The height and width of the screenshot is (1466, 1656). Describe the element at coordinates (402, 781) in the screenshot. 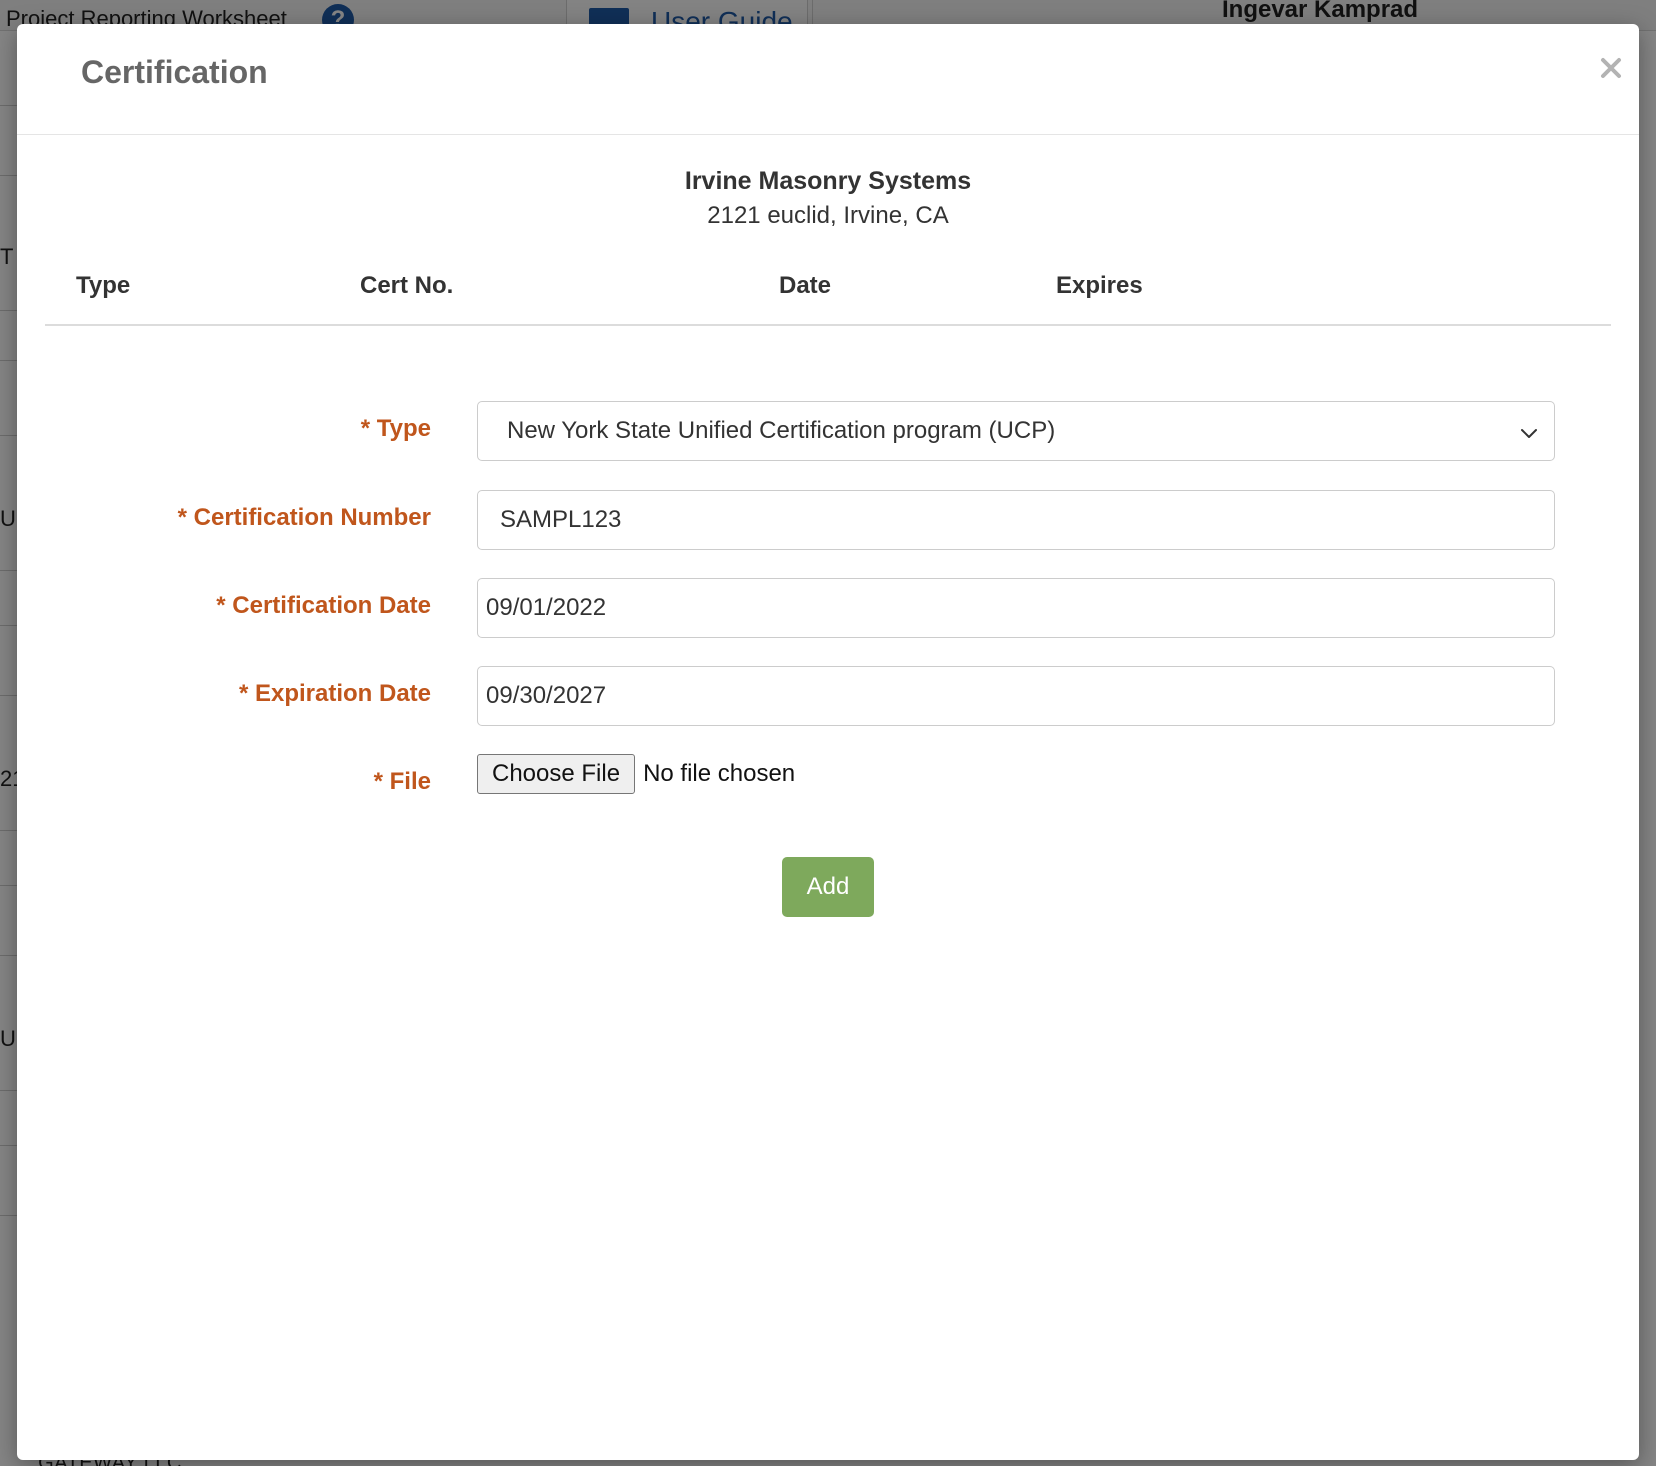

I see `file-label: * File` at that location.